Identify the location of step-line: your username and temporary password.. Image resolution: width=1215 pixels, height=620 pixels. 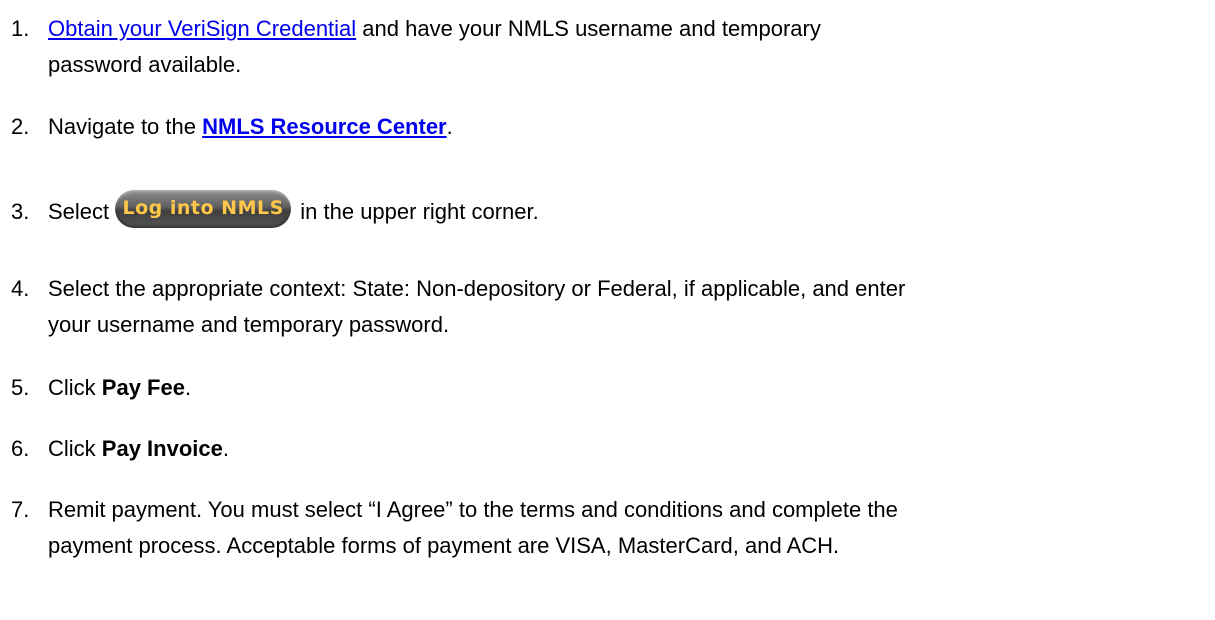
(249, 324).